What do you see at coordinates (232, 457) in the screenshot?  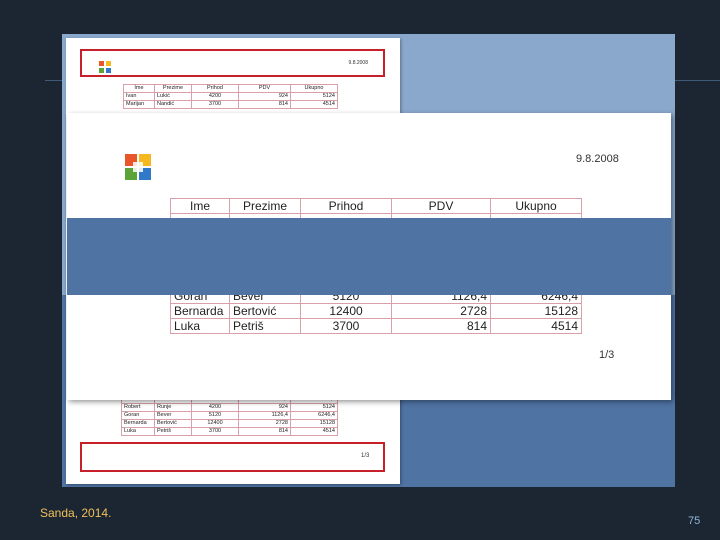 I see `footer-highlight-box` at bounding box center [232, 457].